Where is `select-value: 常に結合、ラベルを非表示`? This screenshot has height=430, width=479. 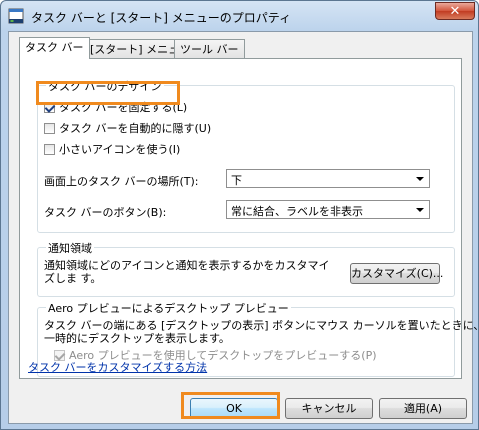
select-value: 常に結合、ラベルを非表示 is located at coordinates (297, 211).